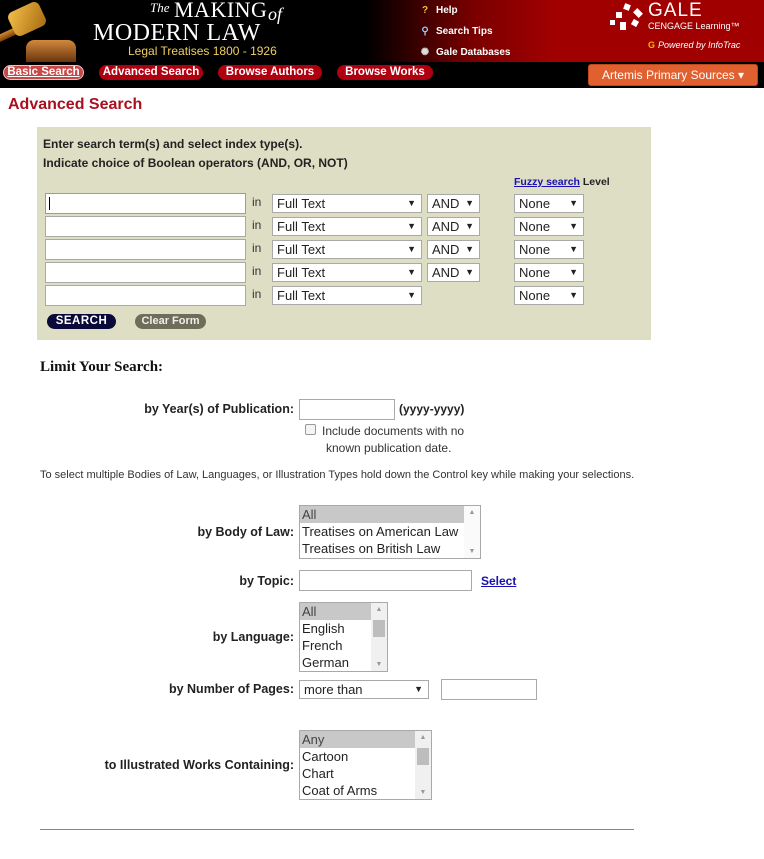 This screenshot has height=859, width=764. I want to click on header-links: ? Help ⚲ Search Tips ✺ Gale Databases, so click(464, 31).